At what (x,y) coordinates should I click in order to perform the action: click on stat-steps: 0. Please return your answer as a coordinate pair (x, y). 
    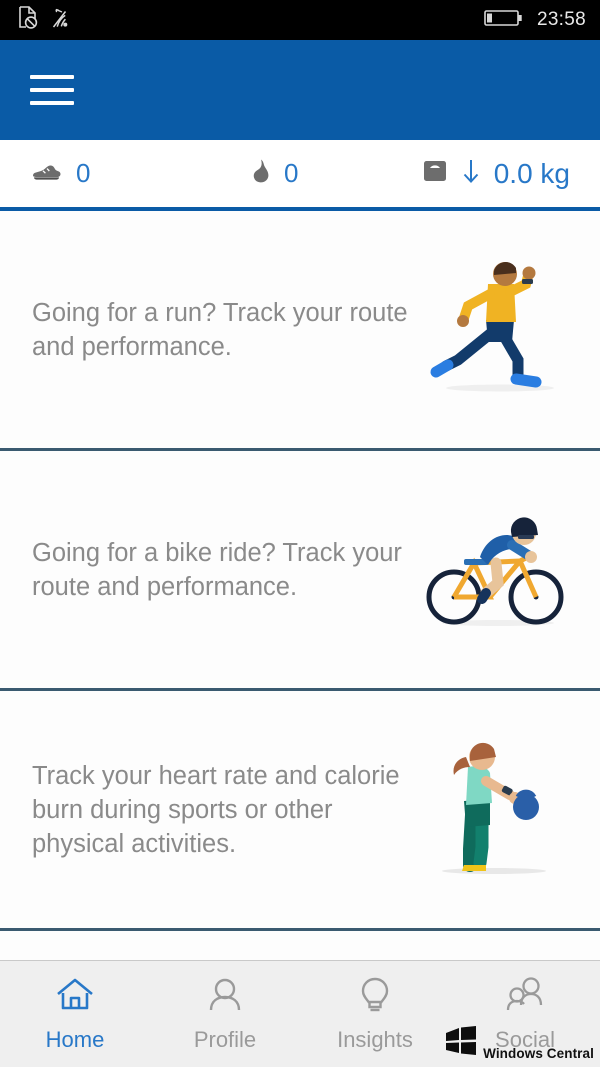
    Looking at the image, I should click on (125, 173).